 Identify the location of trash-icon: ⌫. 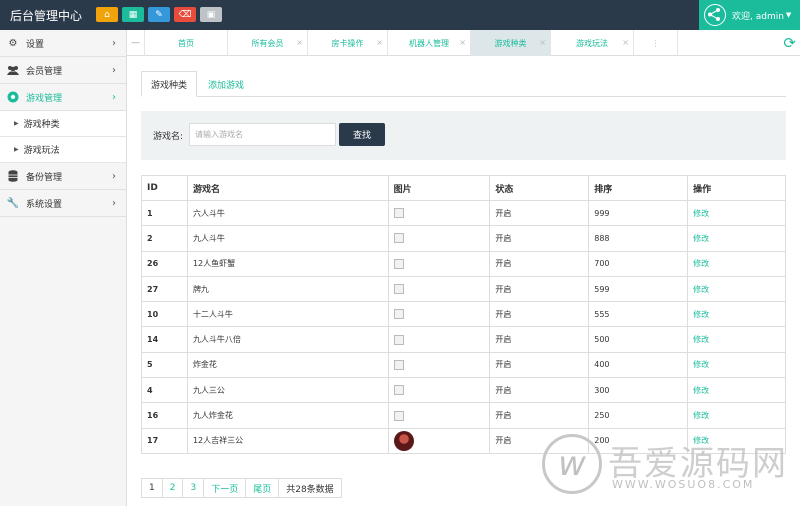
(185, 14).